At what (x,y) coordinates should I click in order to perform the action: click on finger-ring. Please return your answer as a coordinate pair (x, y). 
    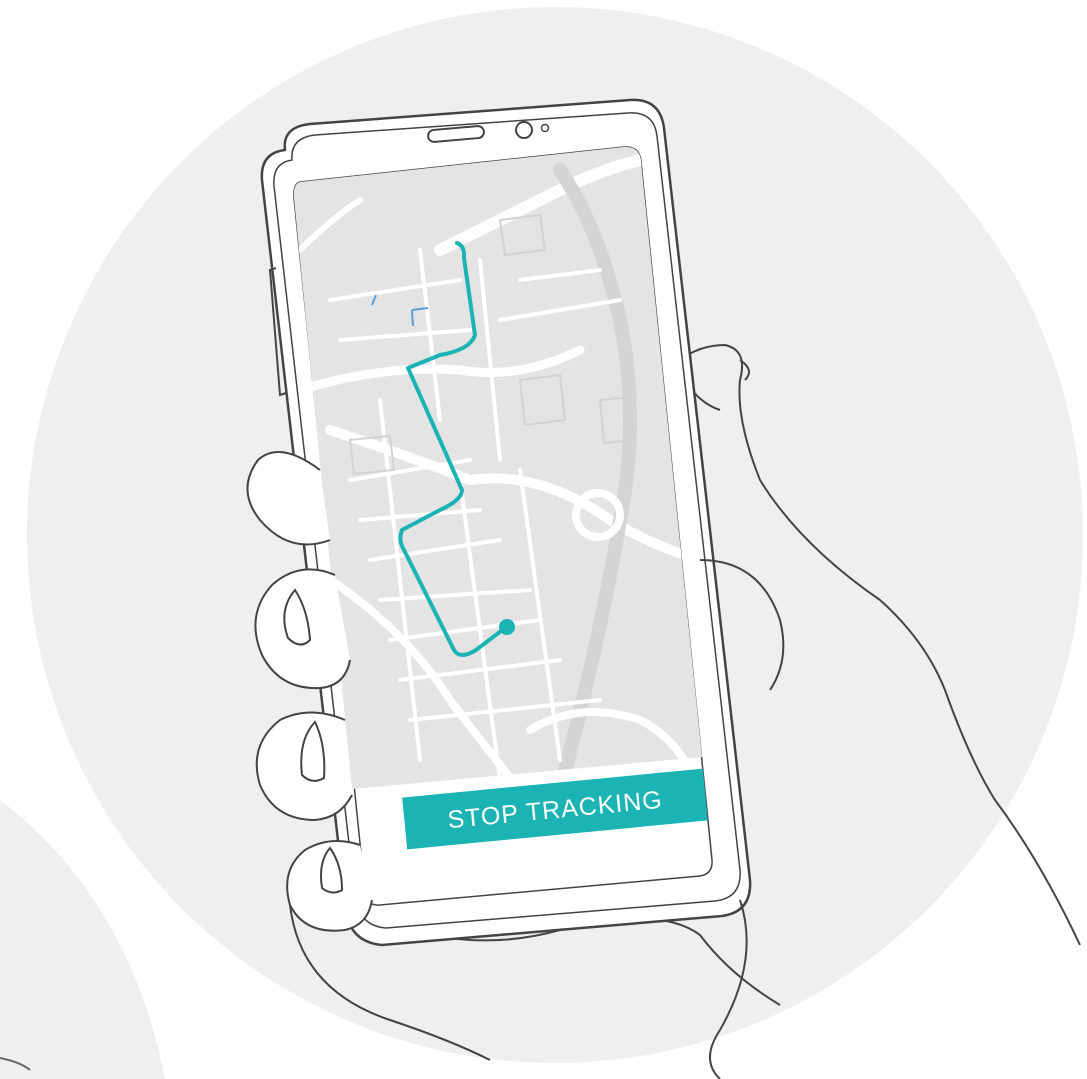
    Looking at the image, I should click on (304, 766).